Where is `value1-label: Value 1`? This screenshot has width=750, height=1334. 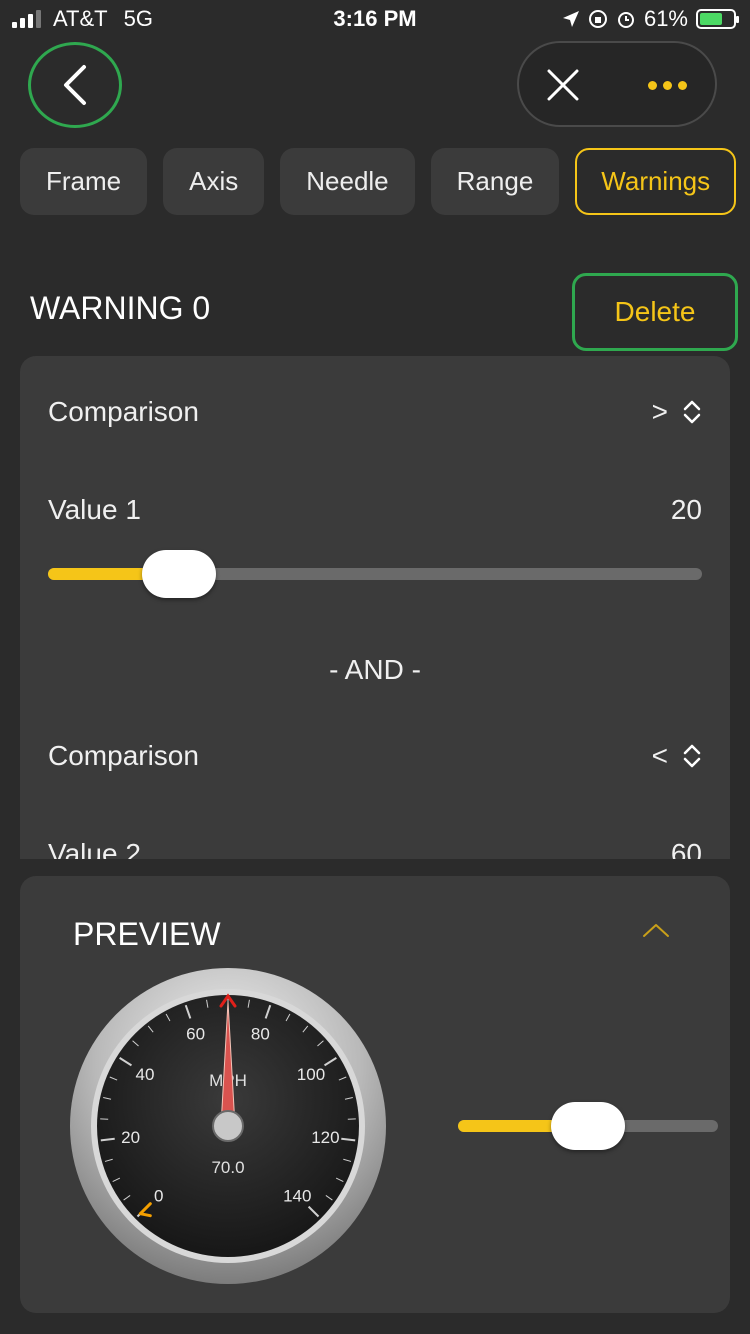
value1-label: Value 1 is located at coordinates (94, 509).